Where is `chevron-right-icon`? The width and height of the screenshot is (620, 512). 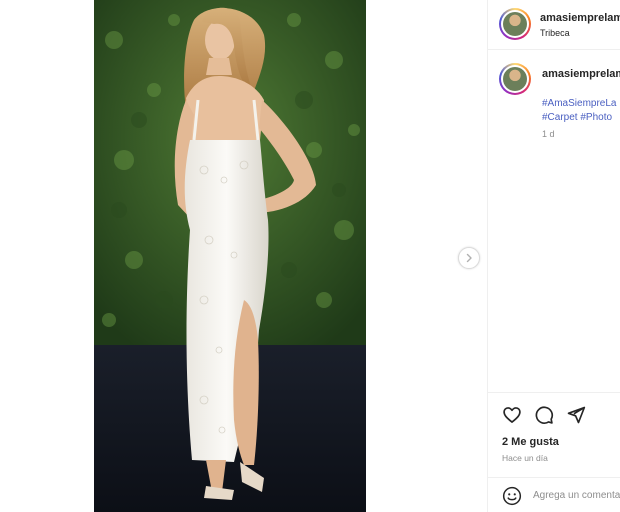 chevron-right-icon is located at coordinates (469, 258).